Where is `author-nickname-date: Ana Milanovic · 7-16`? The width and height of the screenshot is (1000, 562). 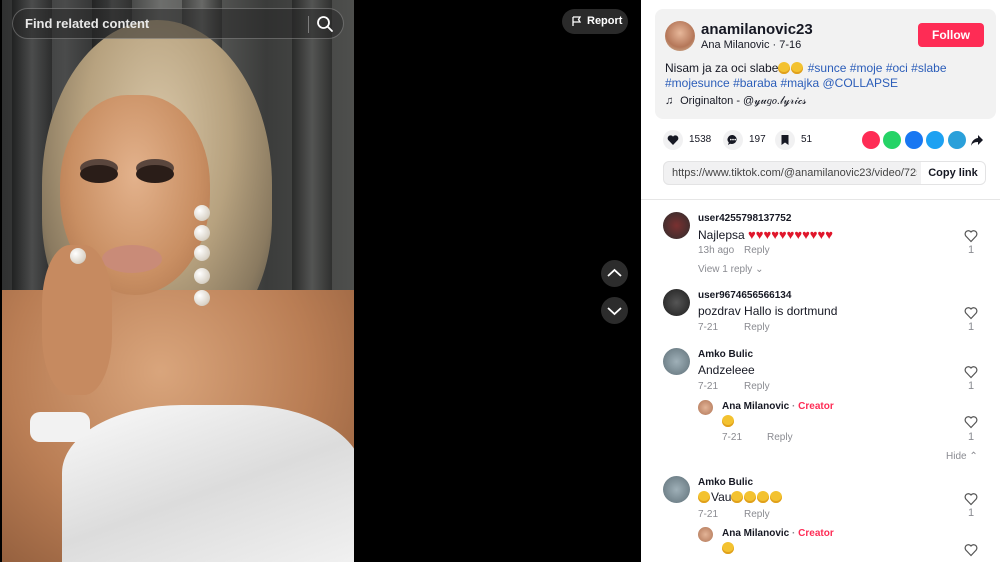
author-nickname-date: Ana Milanovic · 7-16 is located at coordinates (751, 45).